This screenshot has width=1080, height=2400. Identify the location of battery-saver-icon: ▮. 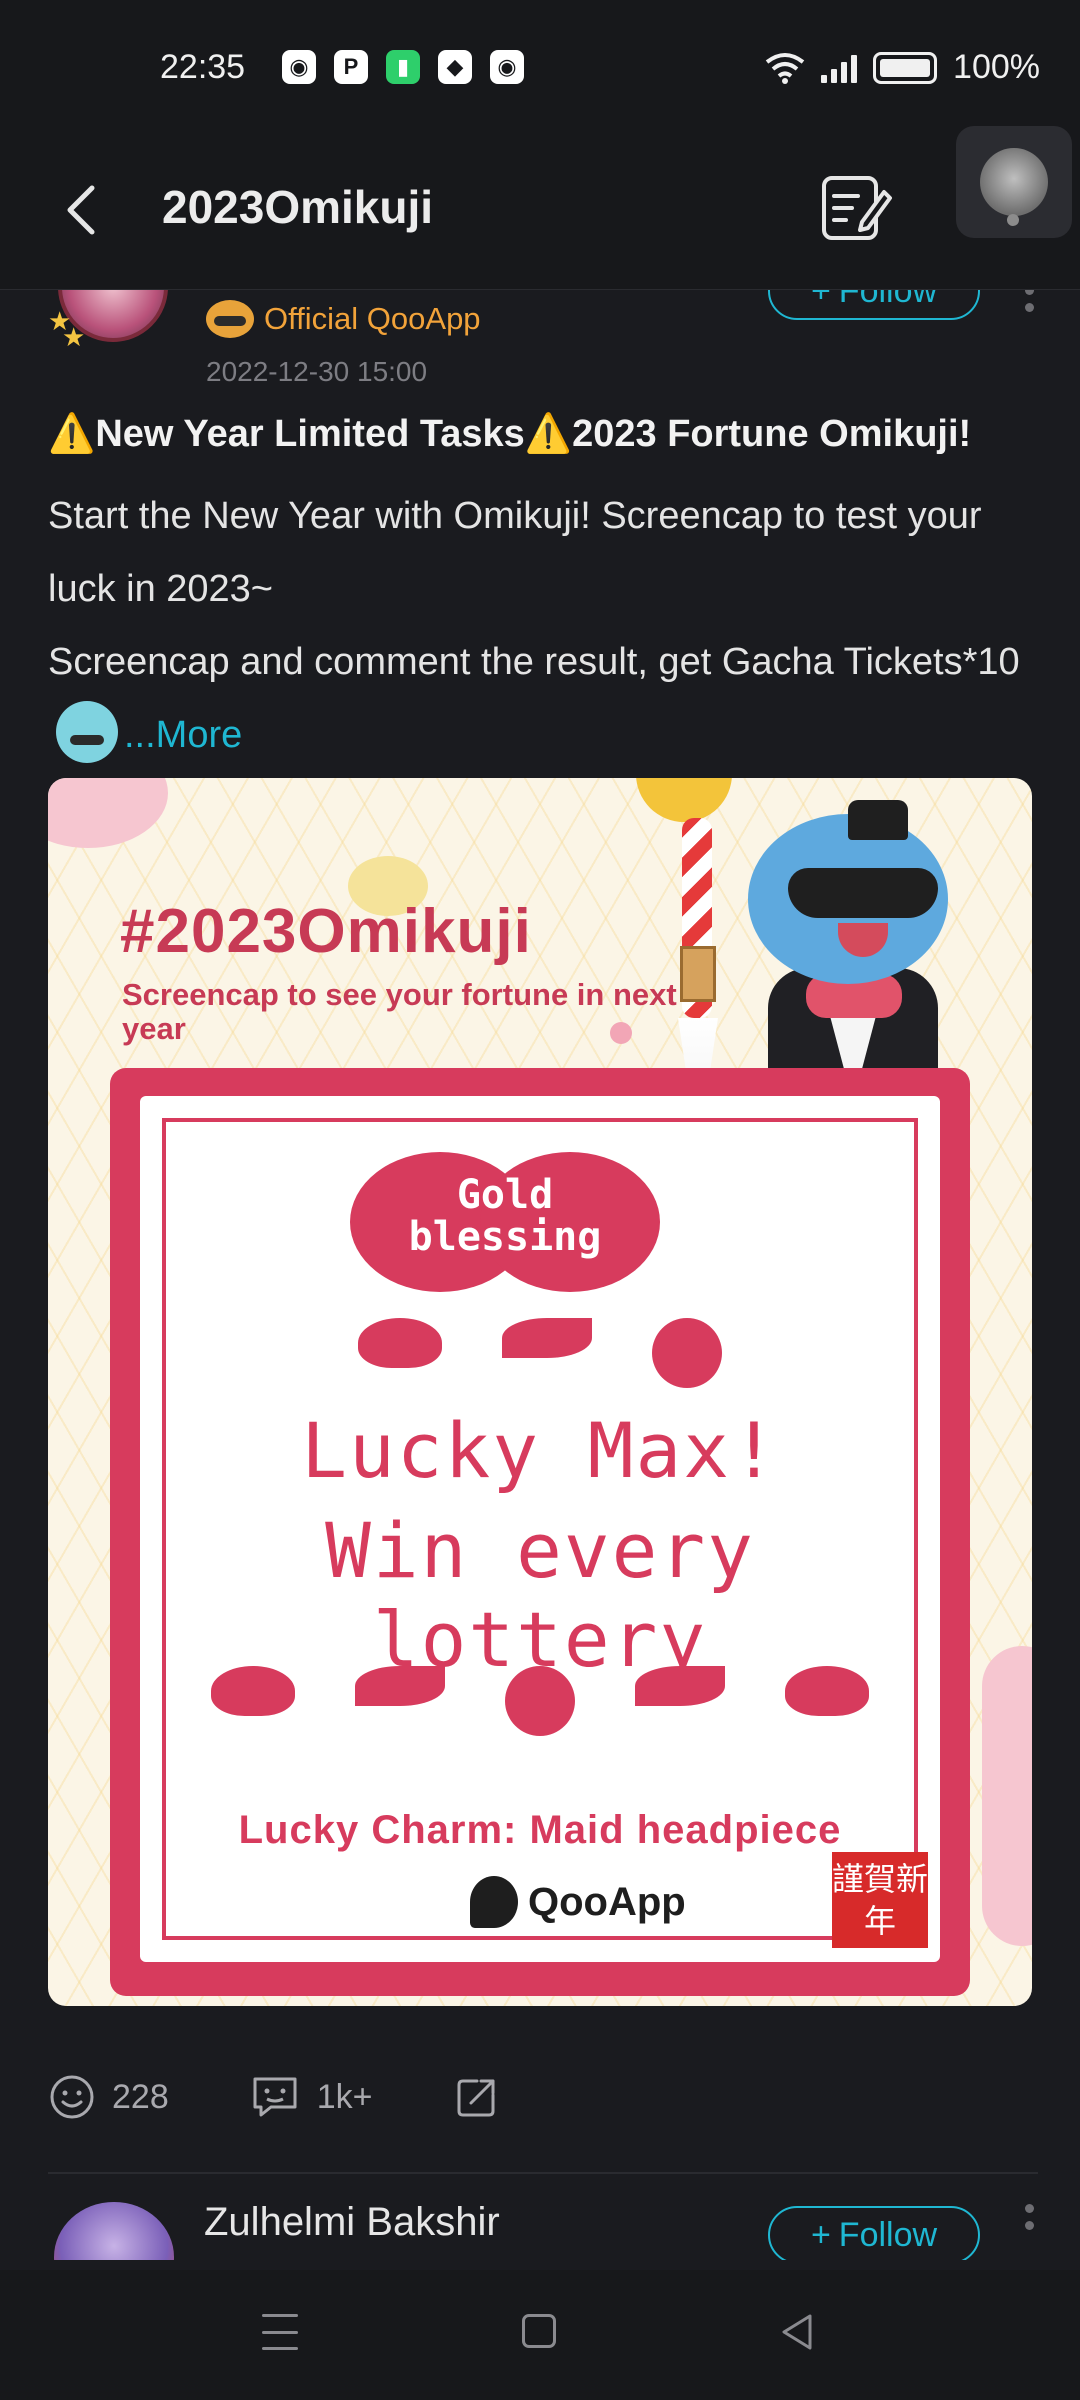
(403, 67).